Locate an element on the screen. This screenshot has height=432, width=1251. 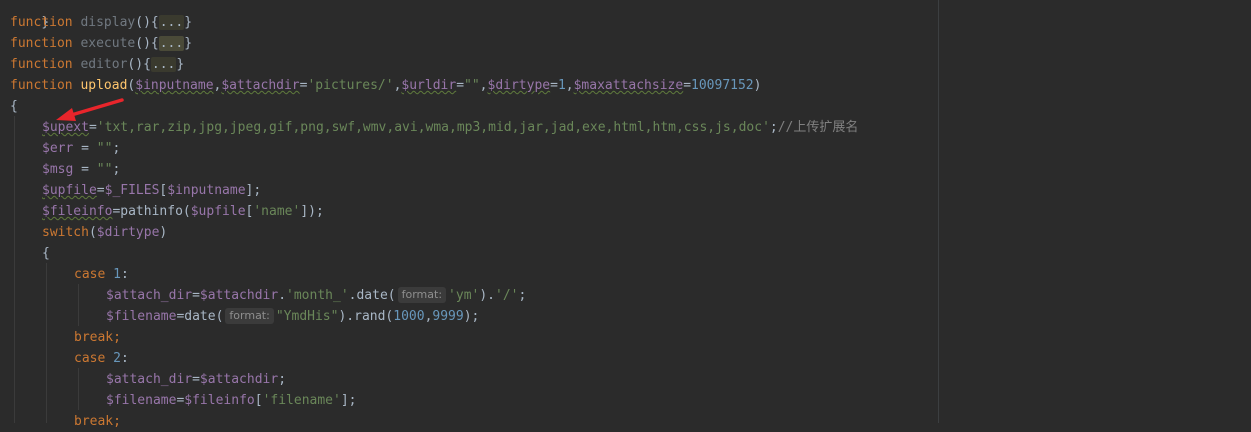
parameter: $attachdir is located at coordinates (260, 85).